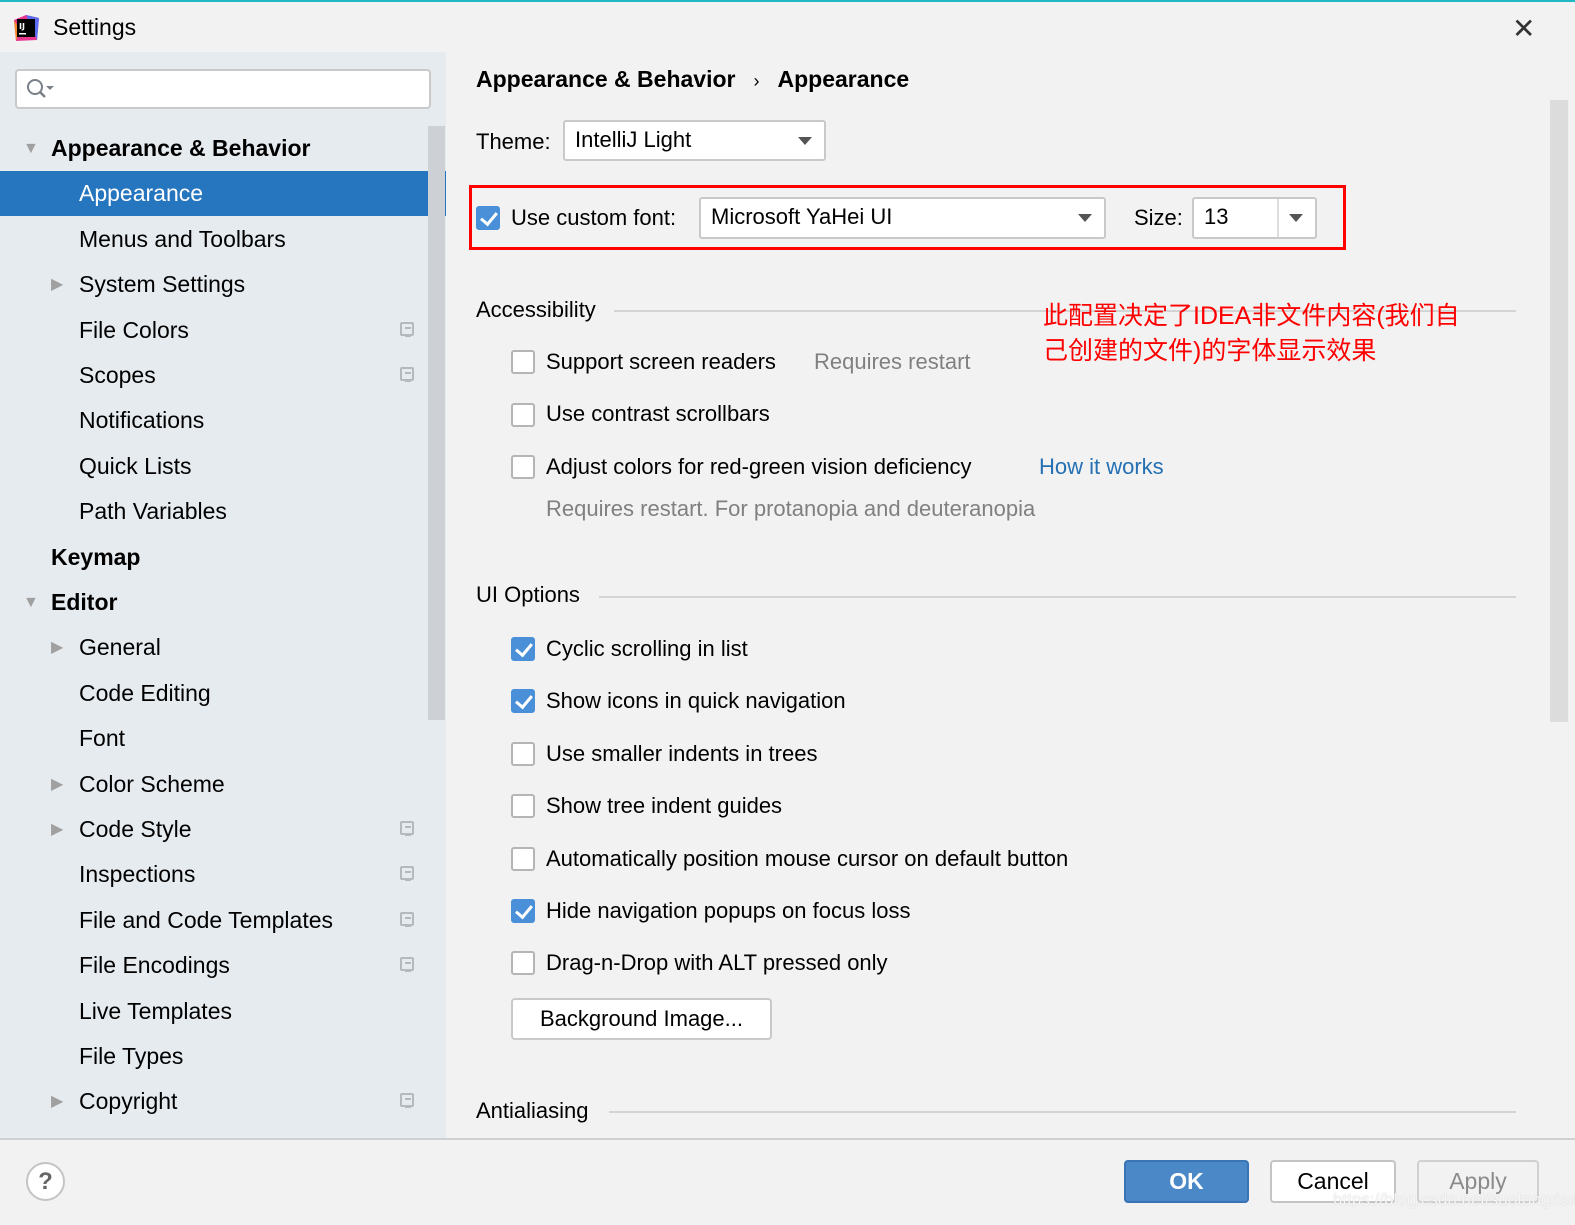  I want to click on breadcrumb-parent: Appearance & Behavior, so click(605, 79).